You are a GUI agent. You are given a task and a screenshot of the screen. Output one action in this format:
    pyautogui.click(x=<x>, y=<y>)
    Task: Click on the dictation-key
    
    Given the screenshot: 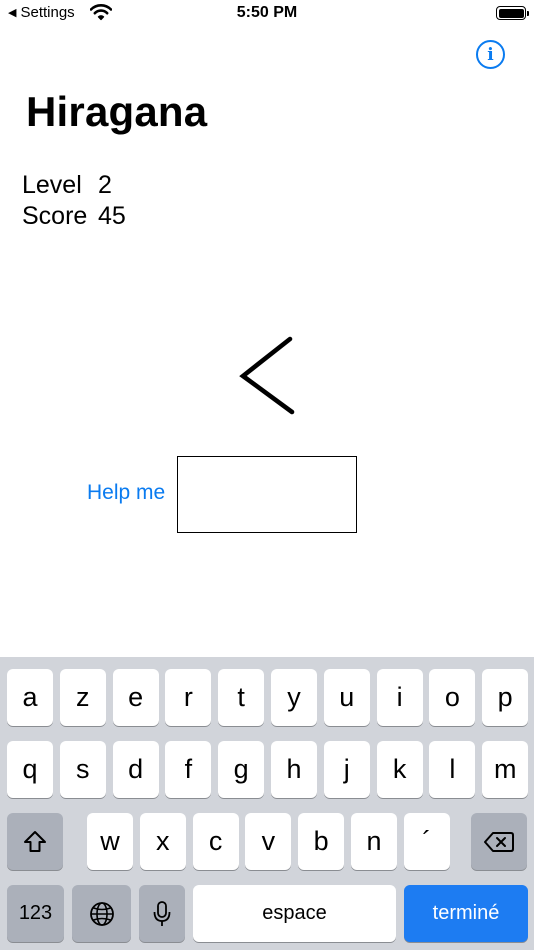 What is the action you would take?
    pyautogui.click(x=162, y=913)
    